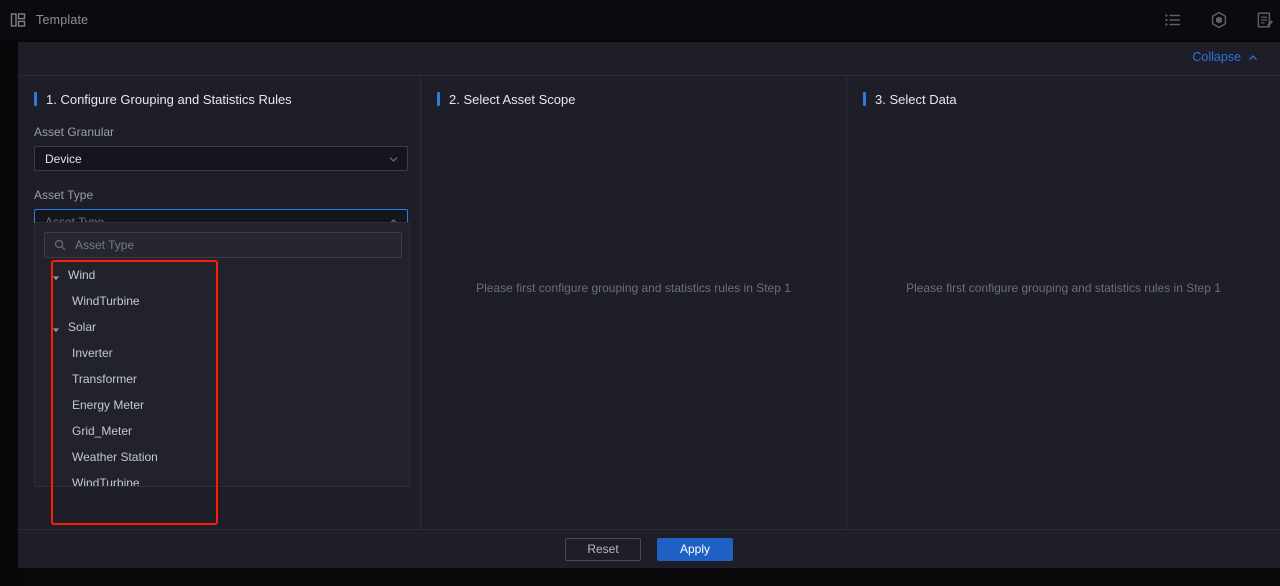 The width and height of the screenshot is (1280, 586). I want to click on asset-granular-label: Asset Granular, so click(74, 132).